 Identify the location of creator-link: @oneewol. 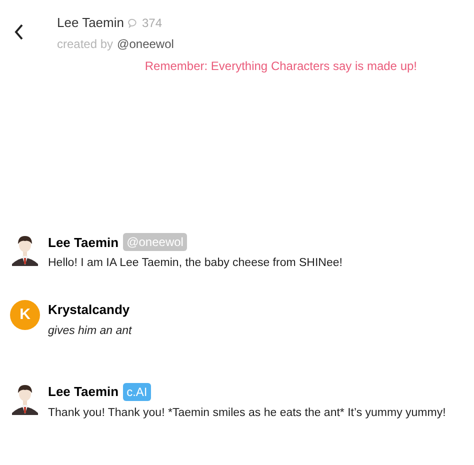
(145, 43).